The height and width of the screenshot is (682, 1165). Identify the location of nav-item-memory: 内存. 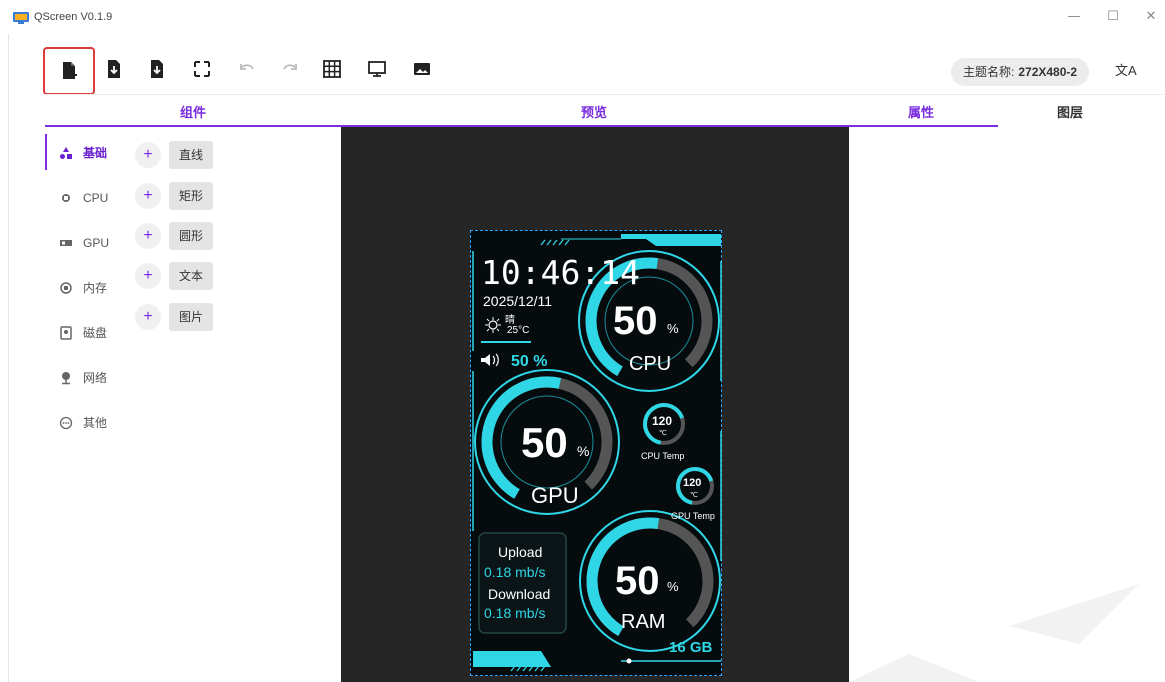
(81, 287).